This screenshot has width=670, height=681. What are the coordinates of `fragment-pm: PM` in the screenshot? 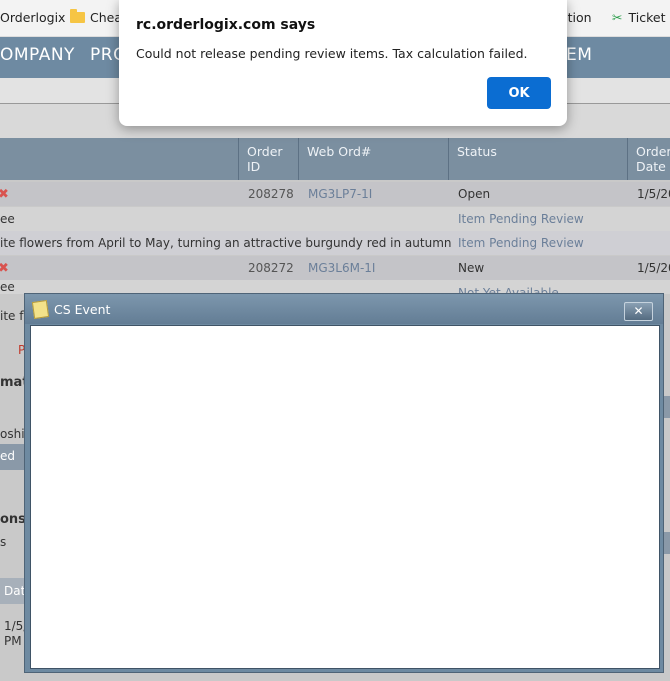 It's located at (13, 641).